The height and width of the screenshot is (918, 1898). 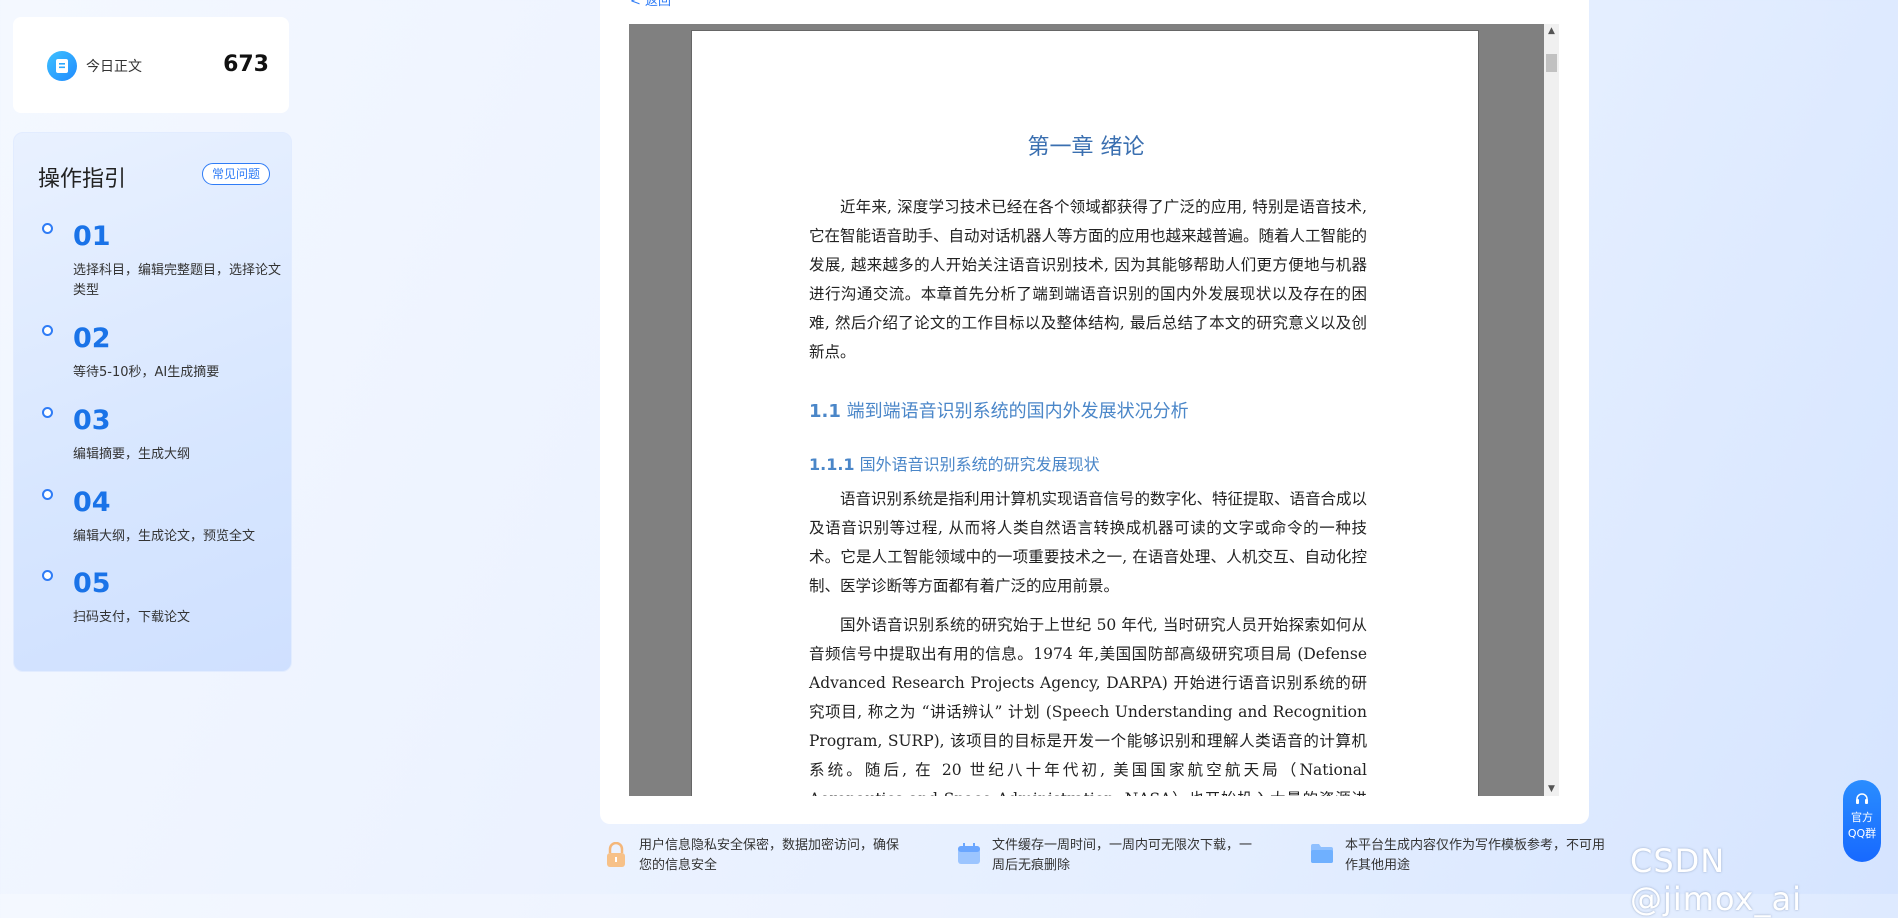 What do you see at coordinates (92, 502) in the screenshot?
I see `step-number: 04` at bounding box center [92, 502].